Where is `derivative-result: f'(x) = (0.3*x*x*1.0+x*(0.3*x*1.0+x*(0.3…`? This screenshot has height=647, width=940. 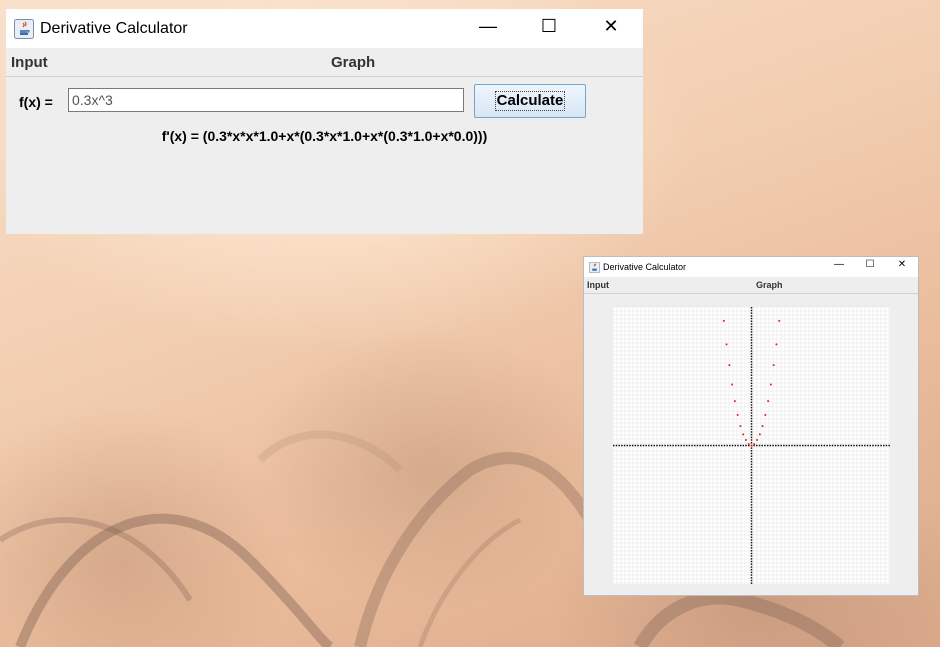
derivative-result: f'(x) = (0.3*x*x*1.0+x*(0.3*x*1.0+x*(0.3… is located at coordinates (324, 136).